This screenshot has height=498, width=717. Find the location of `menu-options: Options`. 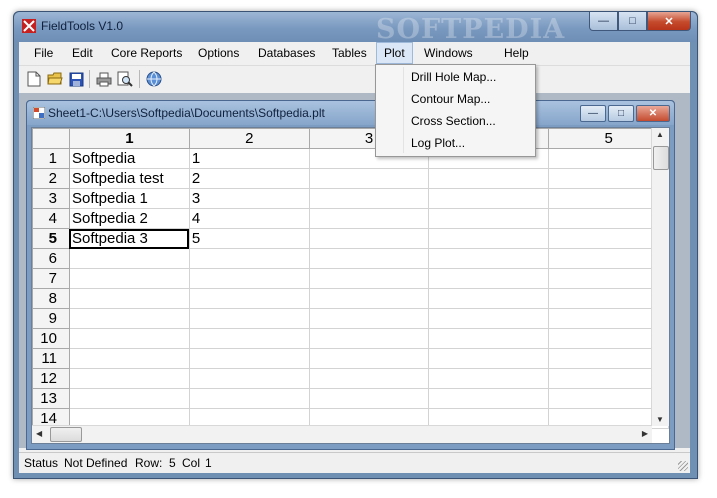

menu-options: Options is located at coordinates (218, 53).